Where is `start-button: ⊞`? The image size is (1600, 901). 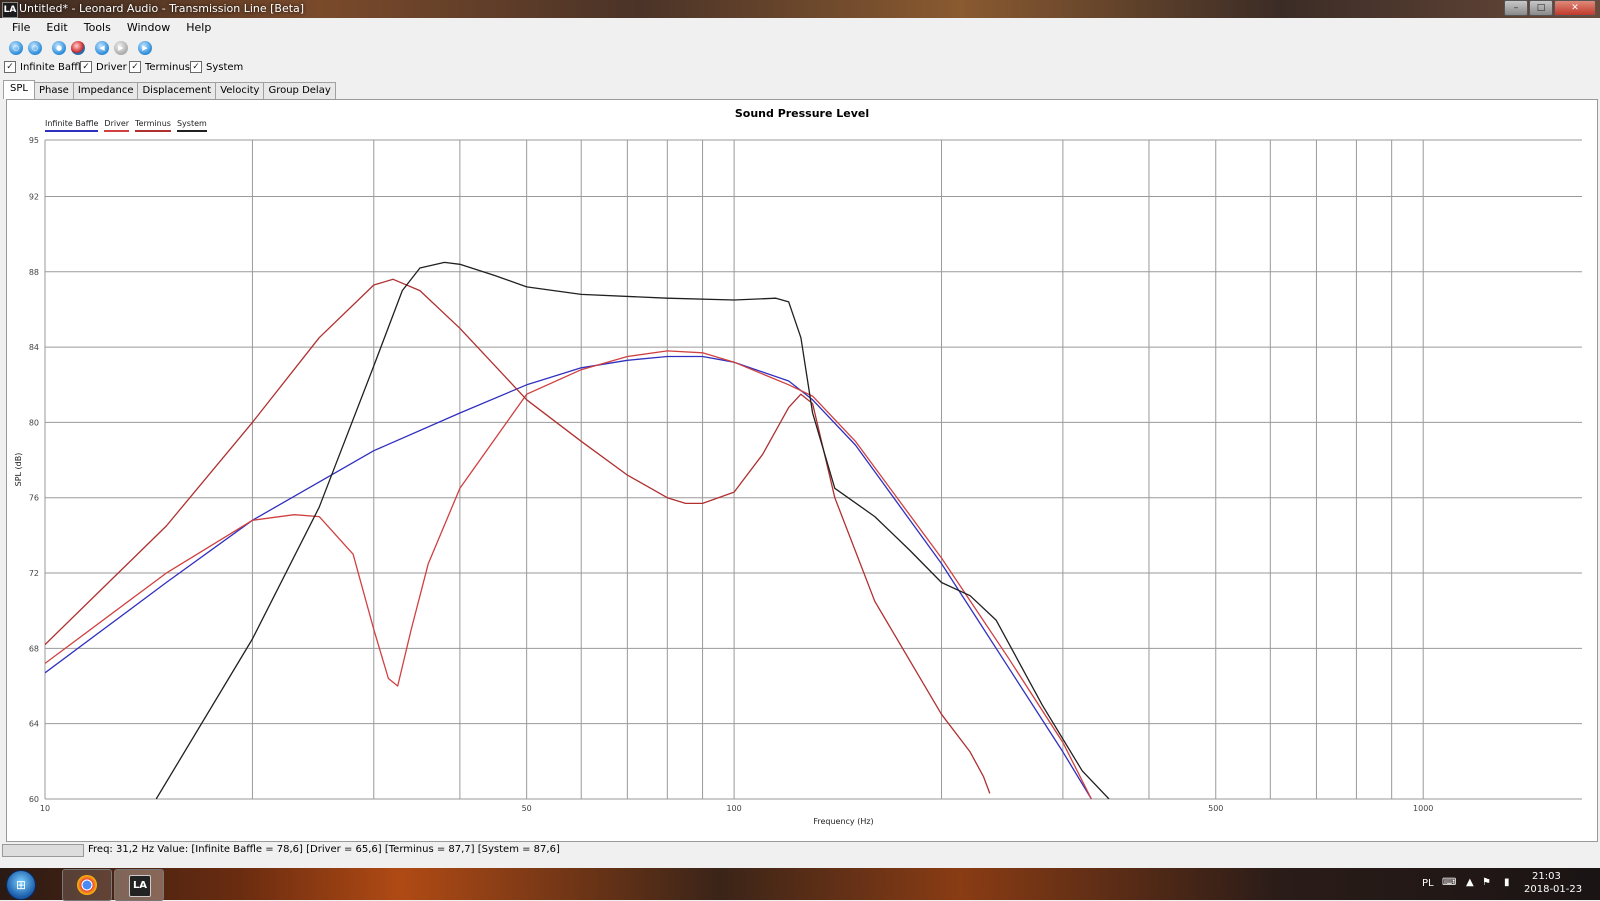 start-button: ⊞ is located at coordinates (21, 885).